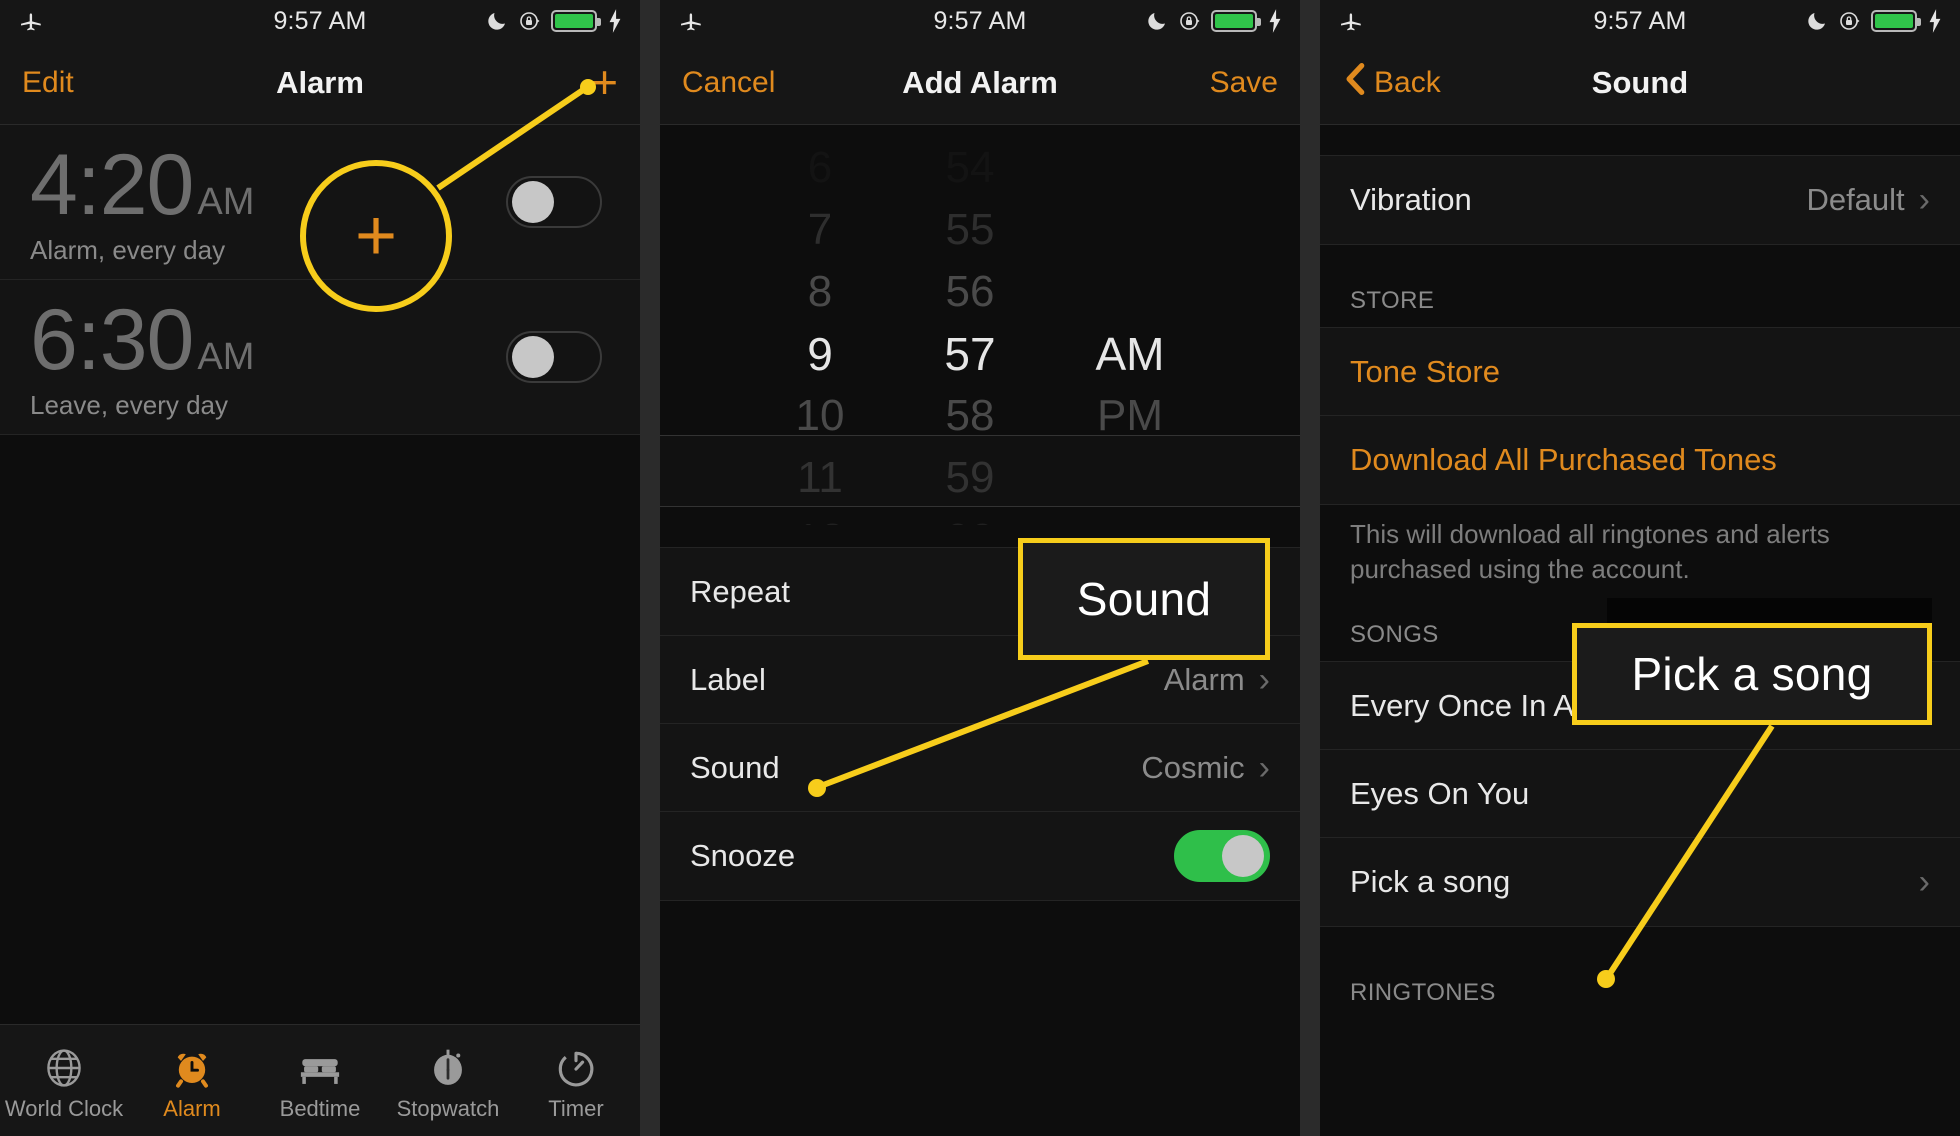  I want to click on callout-text: Sound, so click(1144, 599).